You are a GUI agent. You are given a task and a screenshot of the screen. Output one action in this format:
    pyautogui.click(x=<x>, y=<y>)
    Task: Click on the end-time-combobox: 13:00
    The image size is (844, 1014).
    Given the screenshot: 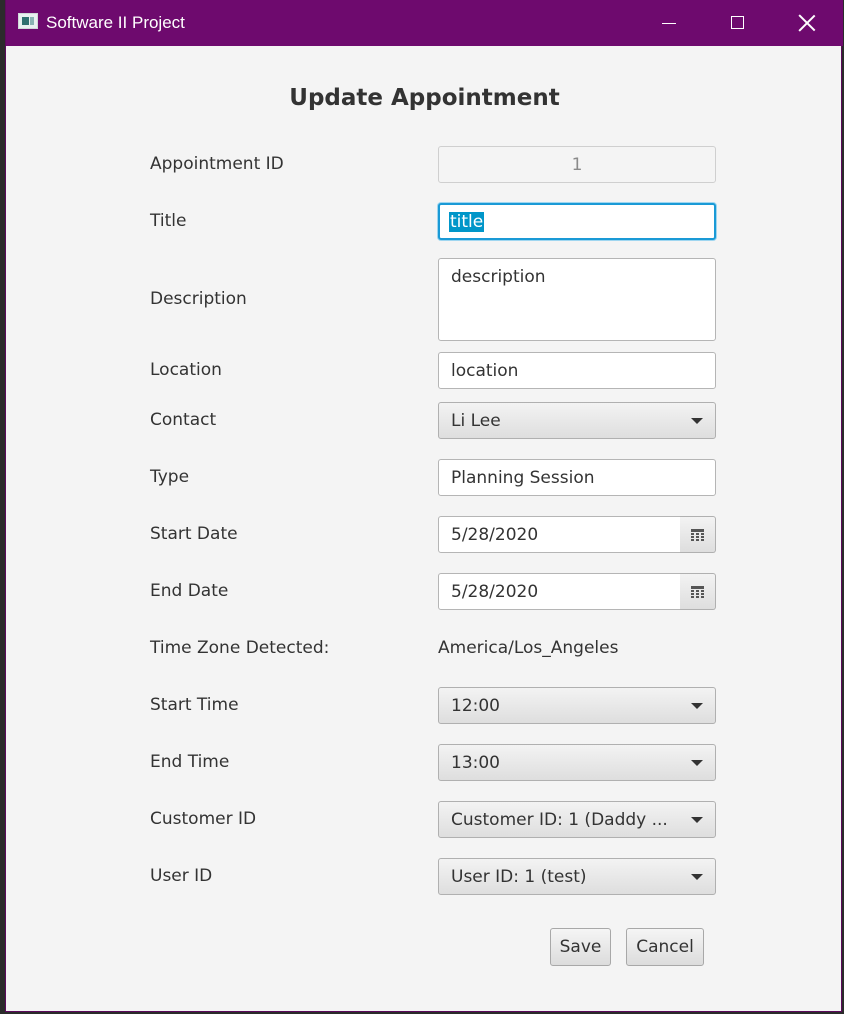 What is the action you would take?
    pyautogui.click(x=577, y=762)
    